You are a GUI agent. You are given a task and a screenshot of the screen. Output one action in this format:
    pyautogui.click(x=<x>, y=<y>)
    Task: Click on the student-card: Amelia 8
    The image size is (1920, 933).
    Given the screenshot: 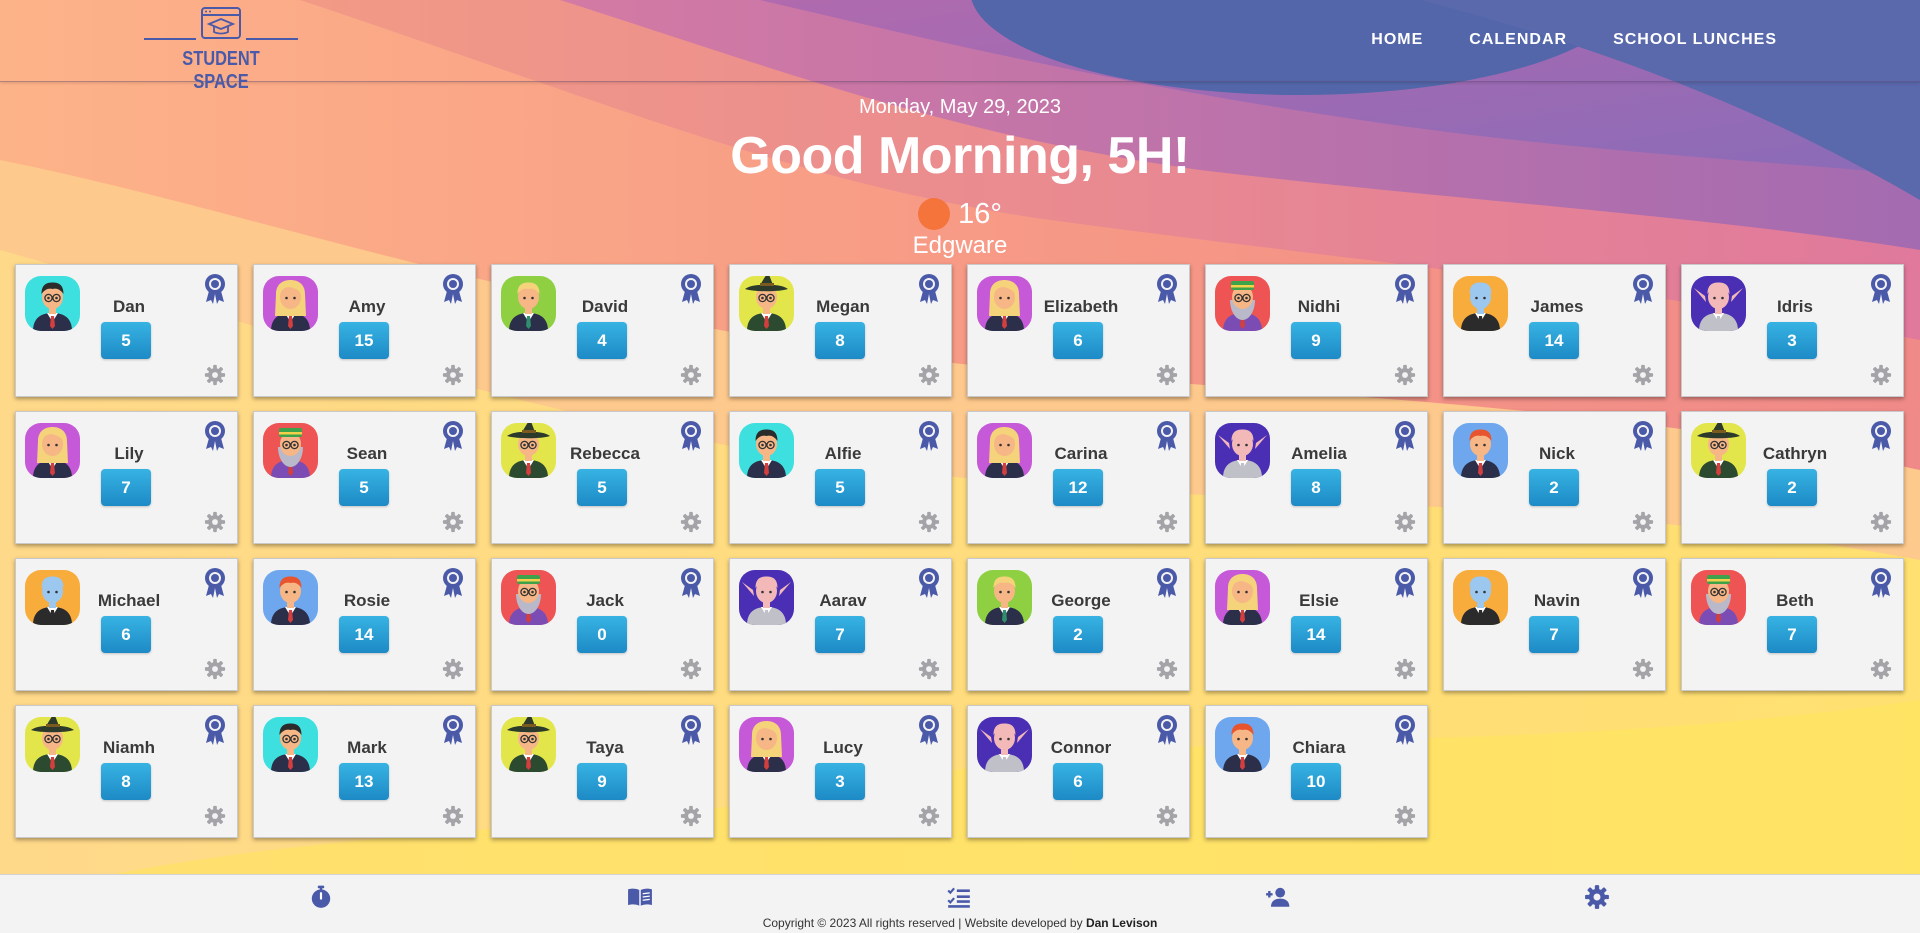 What is the action you would take?
    pyautogui.click(x=1316, y=477)
    